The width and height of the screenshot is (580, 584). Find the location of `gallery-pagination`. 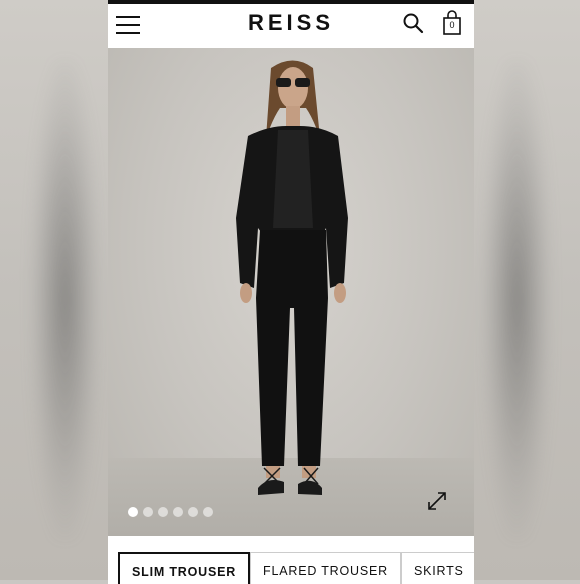

gallery-pagination is located at coordinates (170, 512).